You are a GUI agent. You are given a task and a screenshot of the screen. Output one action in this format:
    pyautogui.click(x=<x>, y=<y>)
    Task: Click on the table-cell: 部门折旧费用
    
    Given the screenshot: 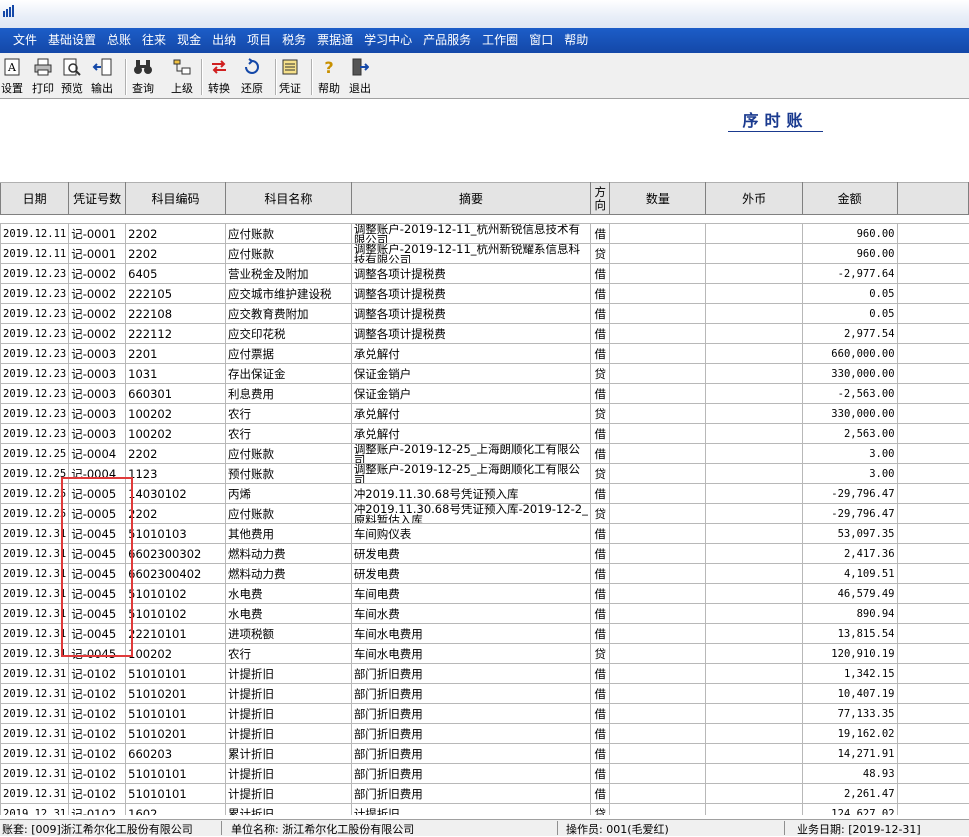 What is the action you would take?
    pyautogui.click(x=471, y=773)
    